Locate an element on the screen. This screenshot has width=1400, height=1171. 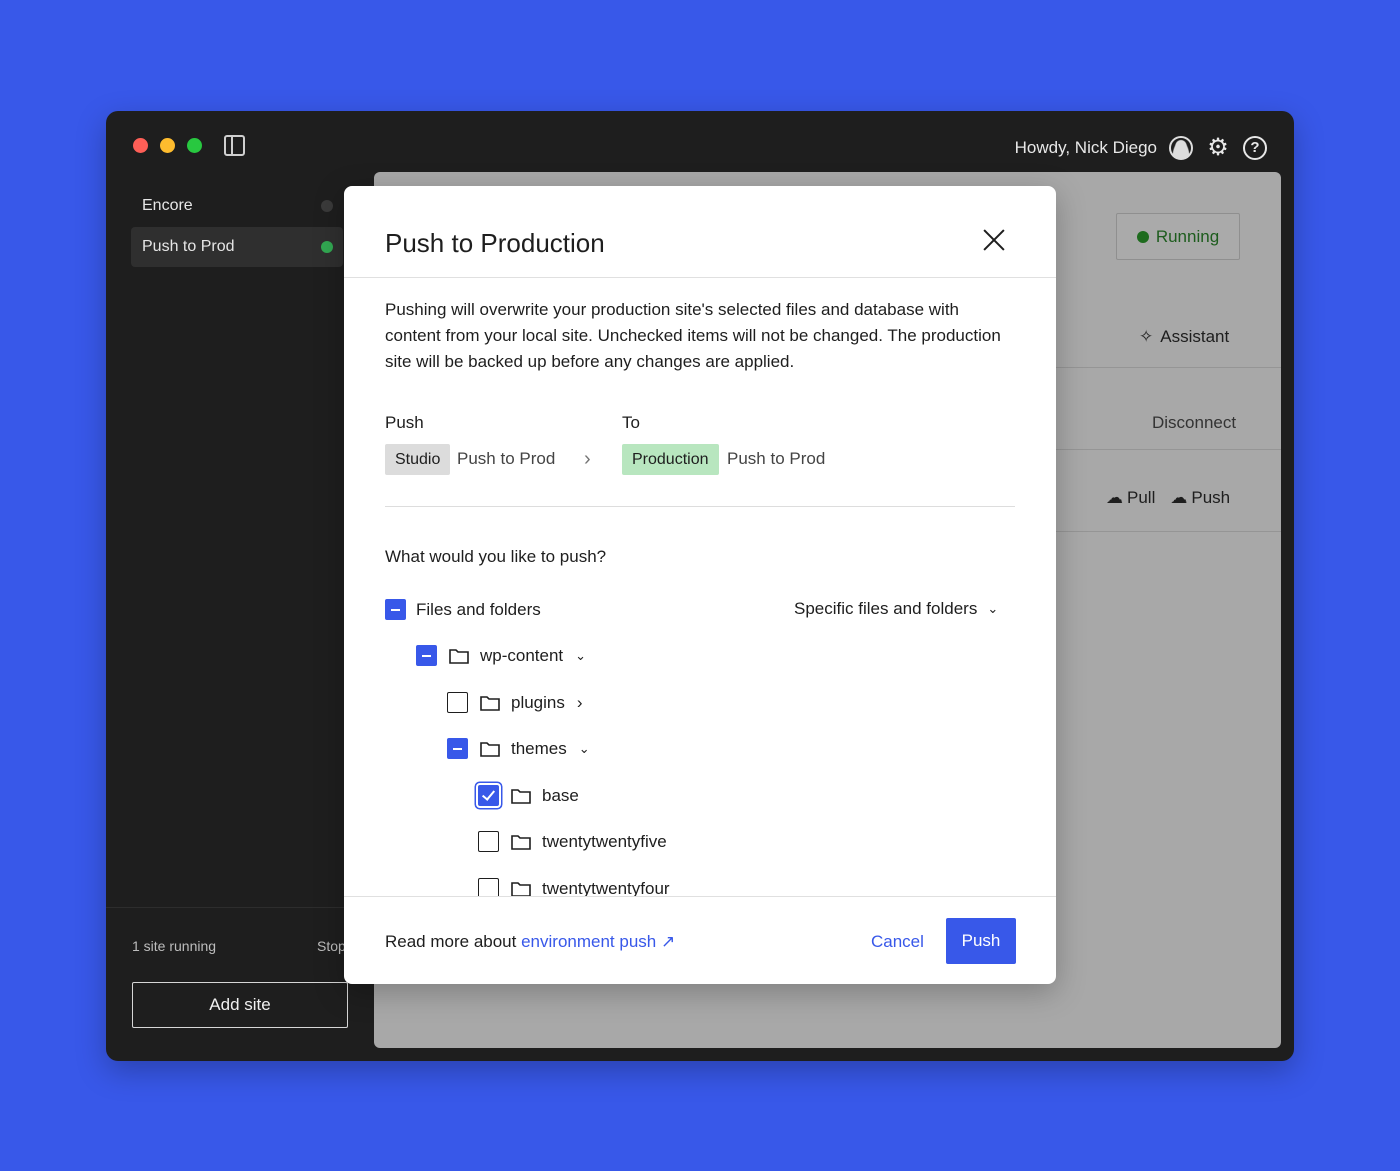
twentytwentyfour-checkbox is located at coordinates (488, 887).